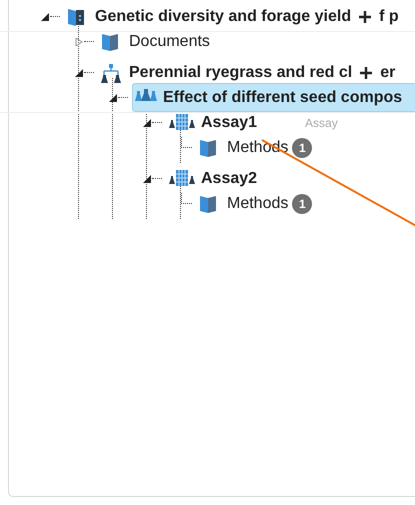 This screenshot has height=505, width=415. Describe the element at coordinates (321, 123) in the screenshot. I see `type-label: Assay` at that location.